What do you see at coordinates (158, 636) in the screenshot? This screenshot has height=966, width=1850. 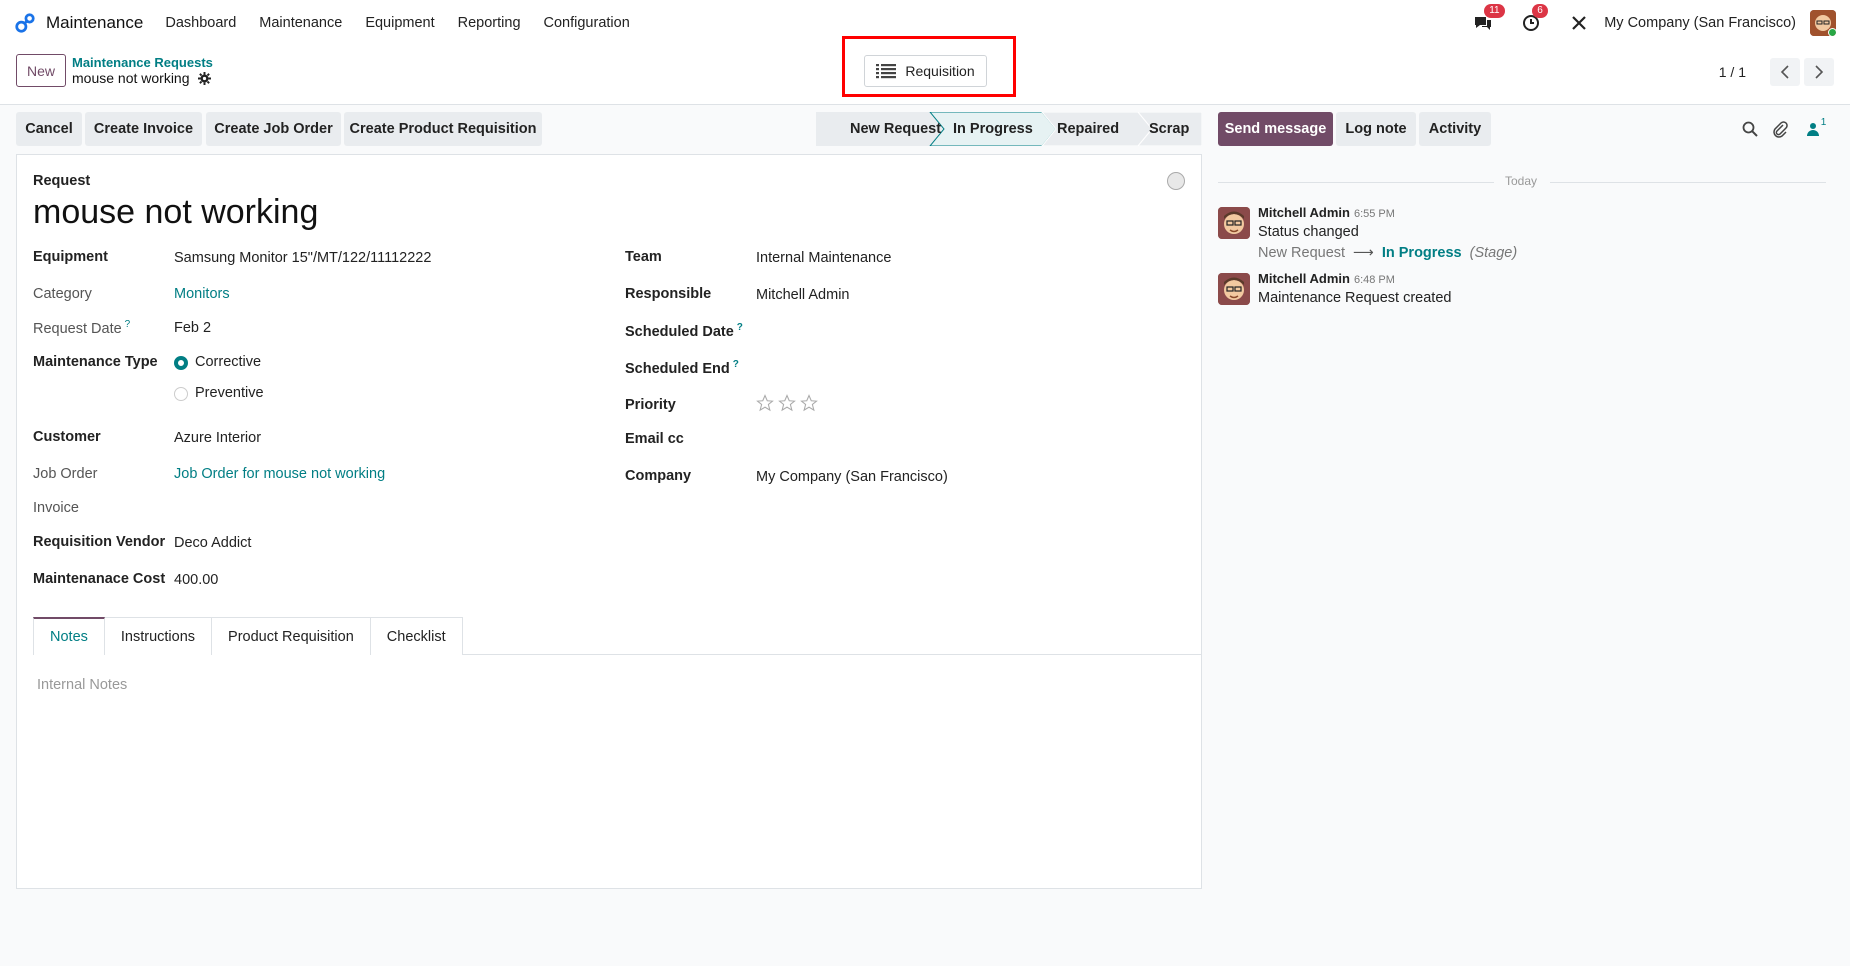 I see `tab-instructions: Instructions` at bounding box center [158, 636].